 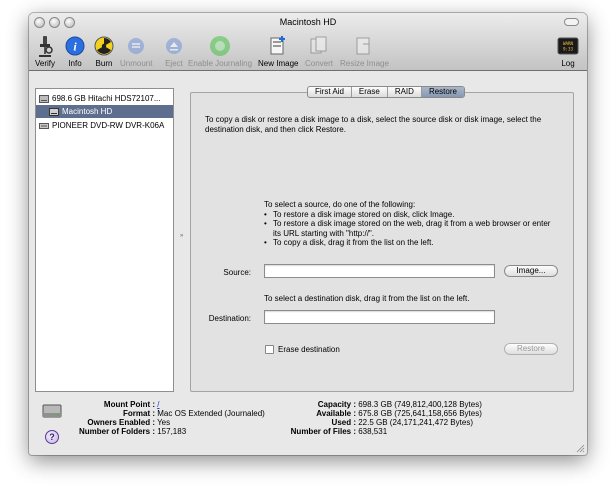 What do you see at coordinates (54, 111) in the screenshot?
I see `volume-icon` at bounding box center [54, 111].